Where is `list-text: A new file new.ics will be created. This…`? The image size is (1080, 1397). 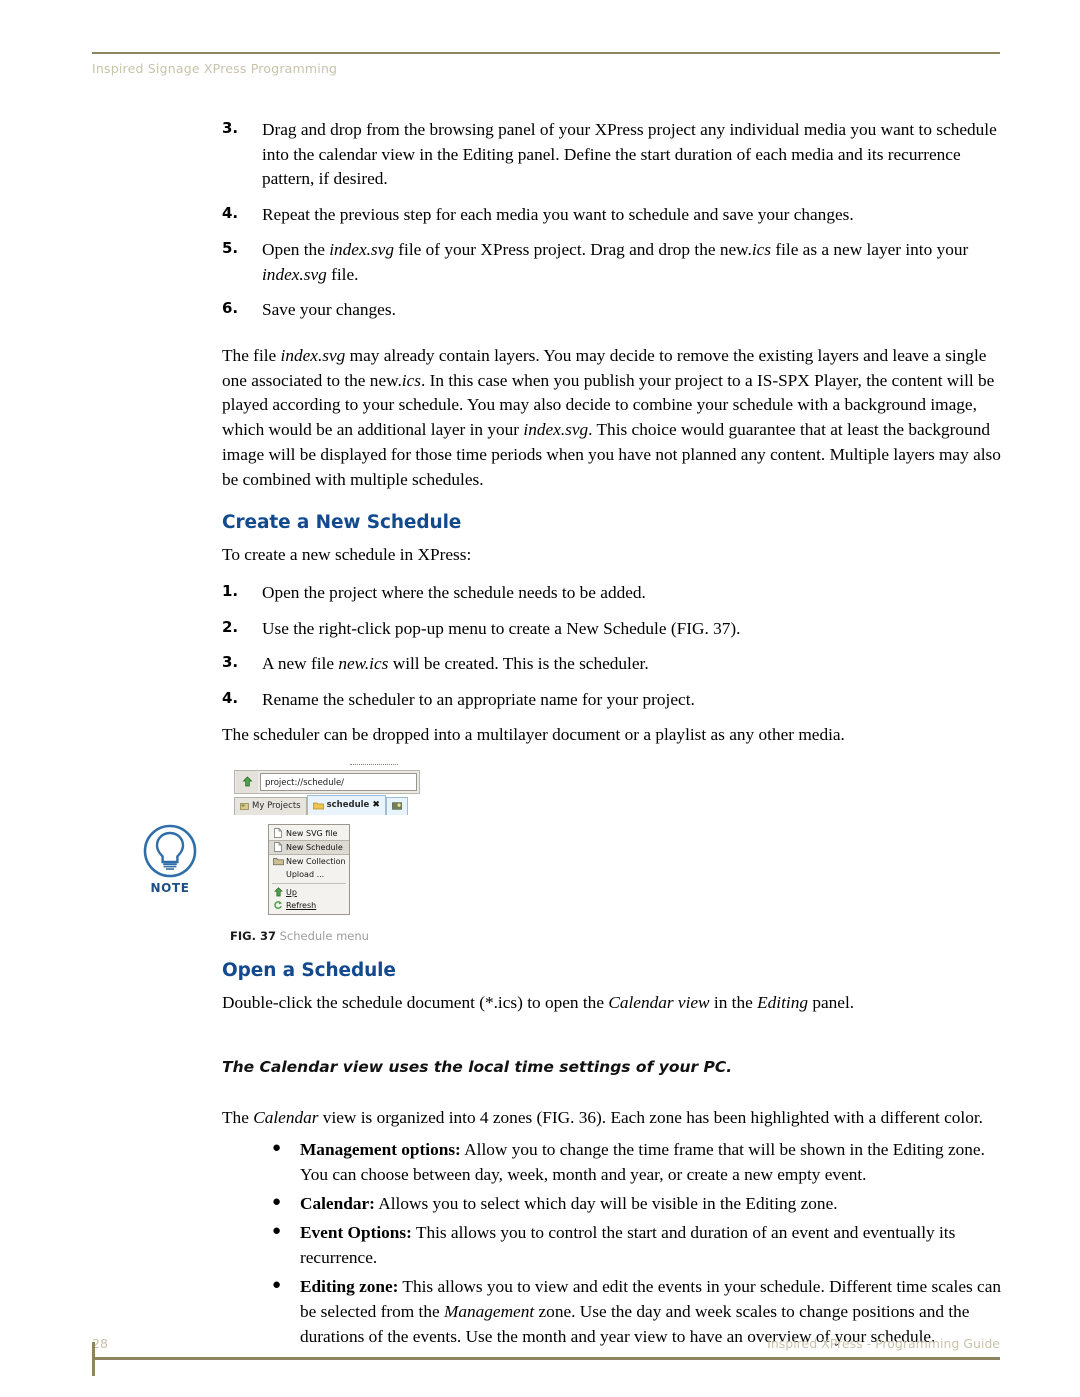 list-text: A new file new.ics will be created. This… is located at coordinates (455, 664).